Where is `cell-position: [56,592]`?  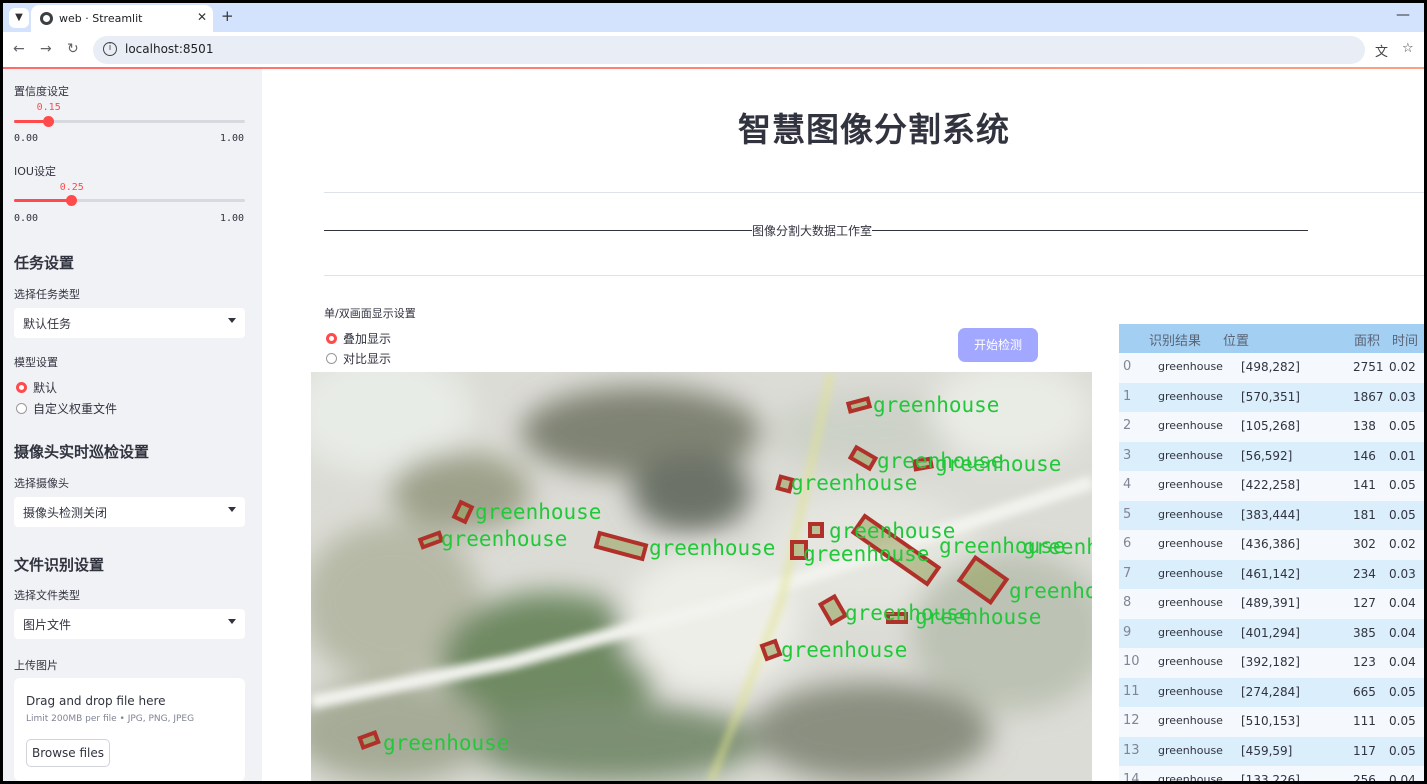
cell-position: [56,592] is located at coordinates (1267, 455).